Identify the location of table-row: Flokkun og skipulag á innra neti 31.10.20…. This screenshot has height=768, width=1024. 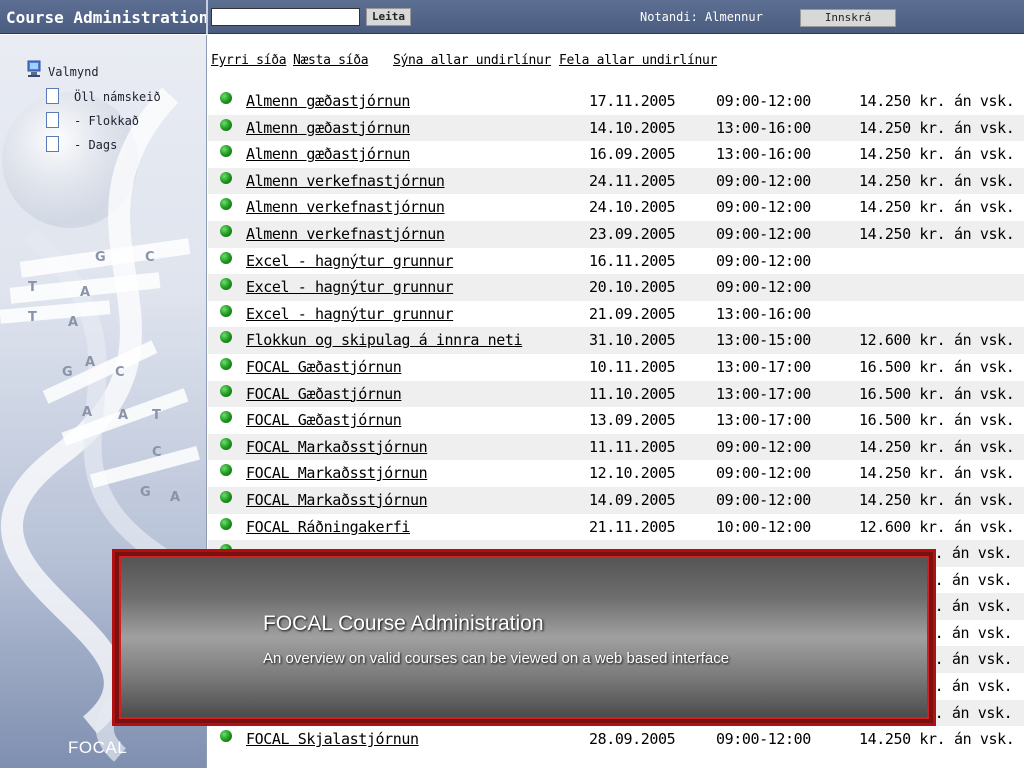
(616, 340).